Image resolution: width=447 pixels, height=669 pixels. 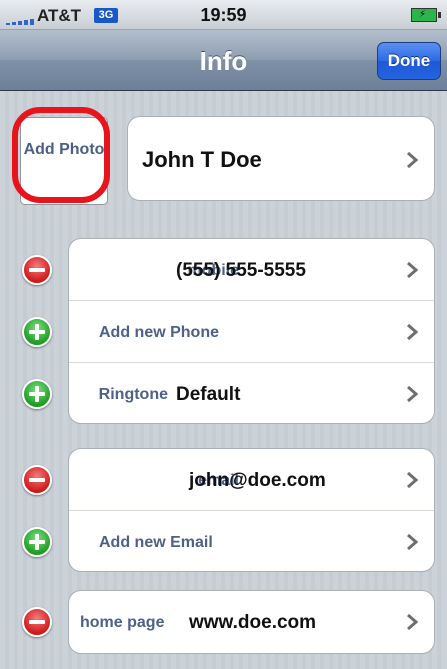 I want to click on name-cell: John T Doe, so click(x=281, y=158).